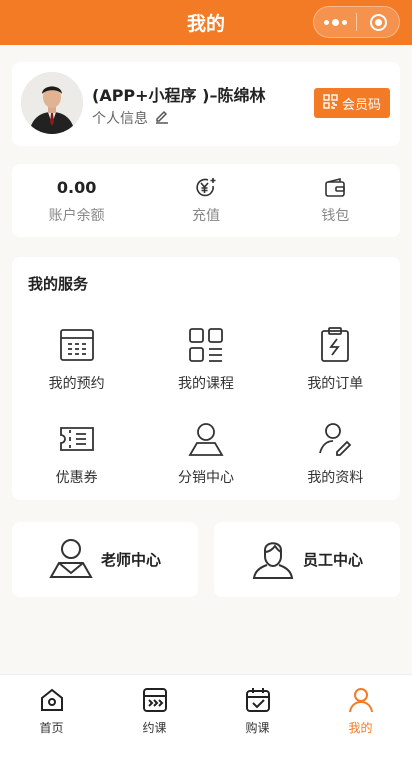 This screenshot has height=760, width=412. I want to click on personal-info-label: 个人信息, so click(120, 119).